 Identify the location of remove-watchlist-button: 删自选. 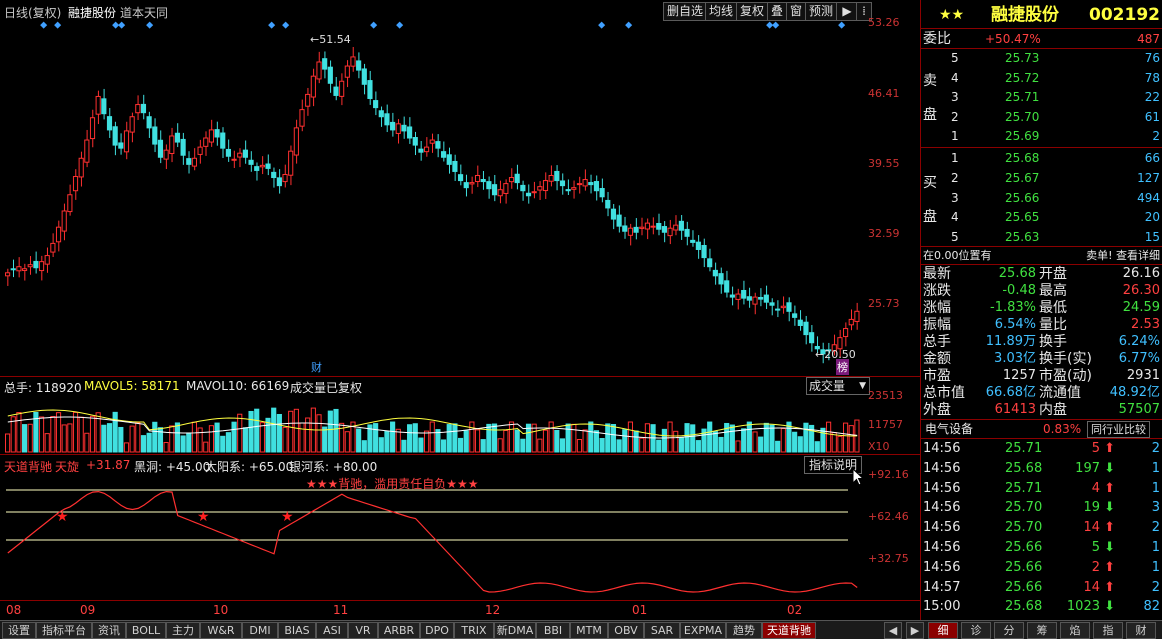
(685, 11).